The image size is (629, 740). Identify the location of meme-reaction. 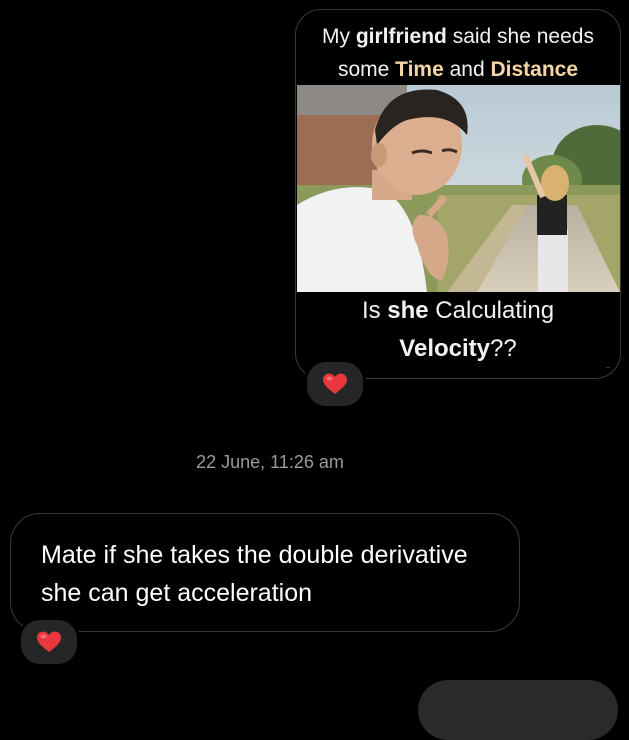
(335, 384).